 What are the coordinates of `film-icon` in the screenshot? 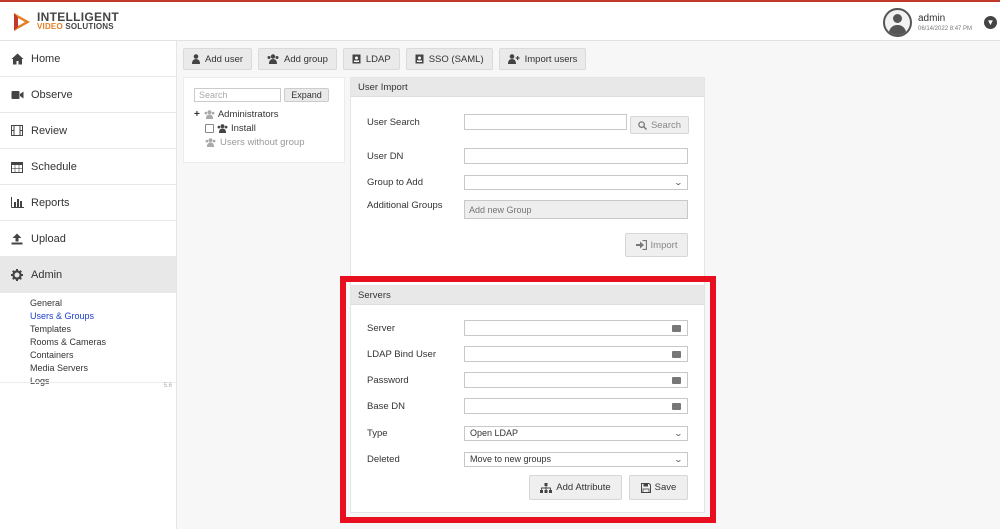 It's located at (17, 131).